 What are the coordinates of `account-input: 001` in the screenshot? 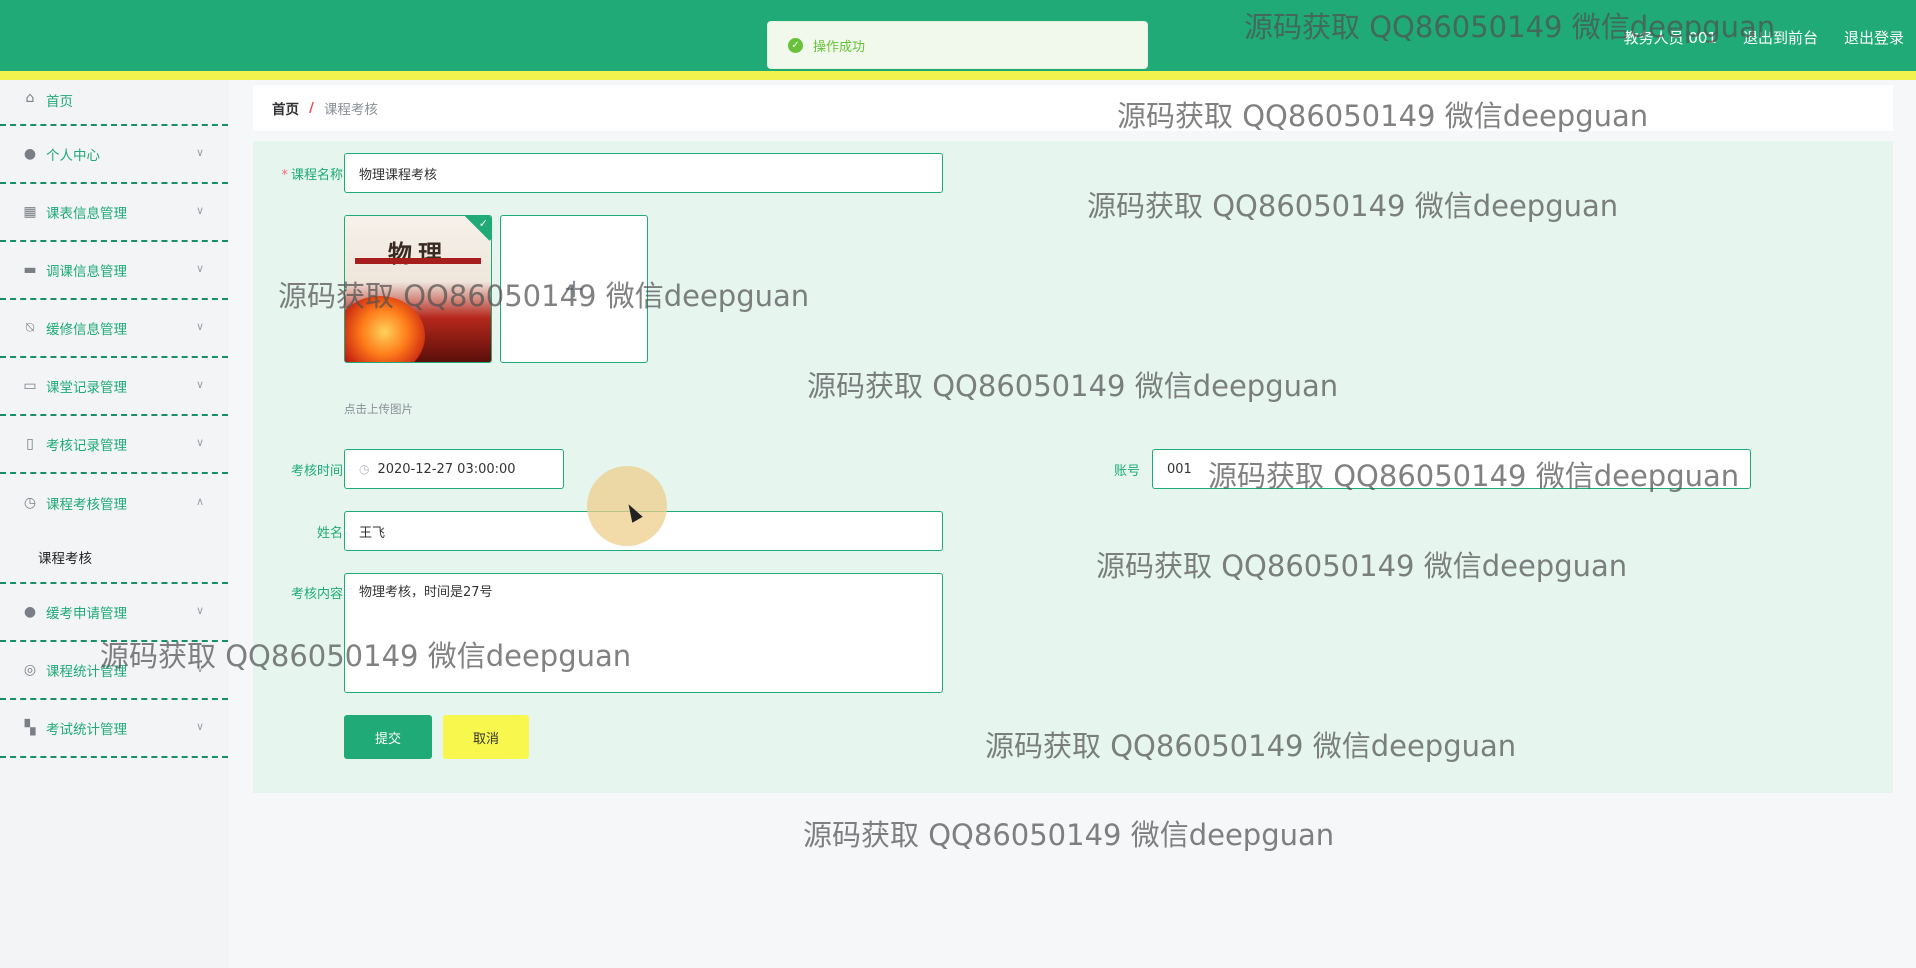 It's located at (1451, 469).